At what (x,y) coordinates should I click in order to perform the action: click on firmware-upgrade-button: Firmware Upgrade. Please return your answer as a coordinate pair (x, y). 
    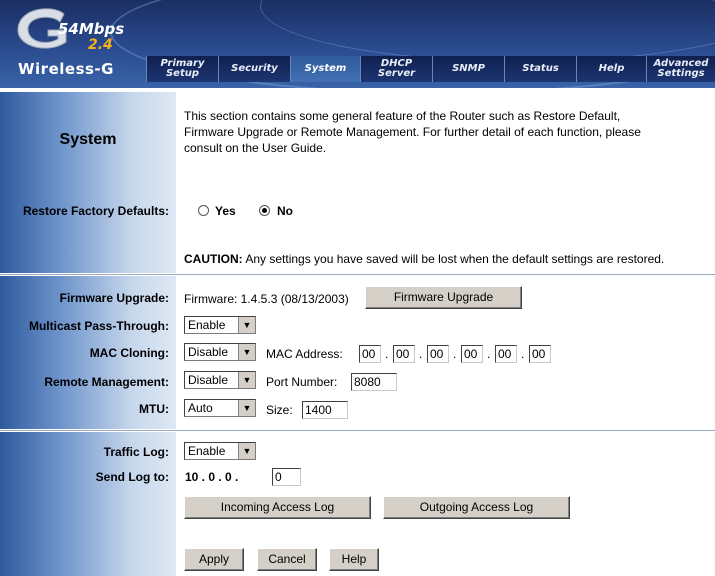
    Looking at the image, I should click on (443, 297).